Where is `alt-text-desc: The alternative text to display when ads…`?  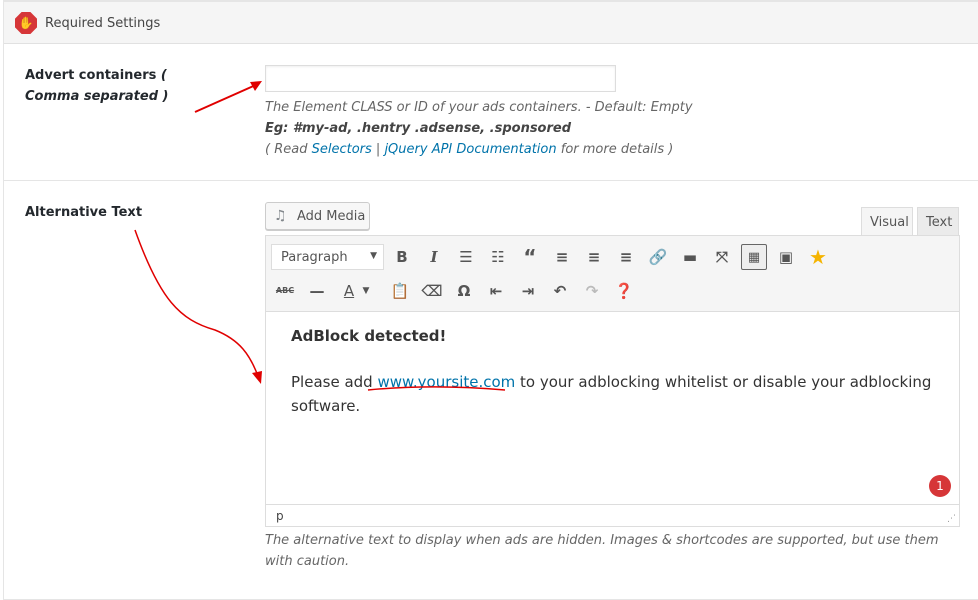
alt-text-desc: The alternative text to display when ads… is located at coordinates (602, 551).